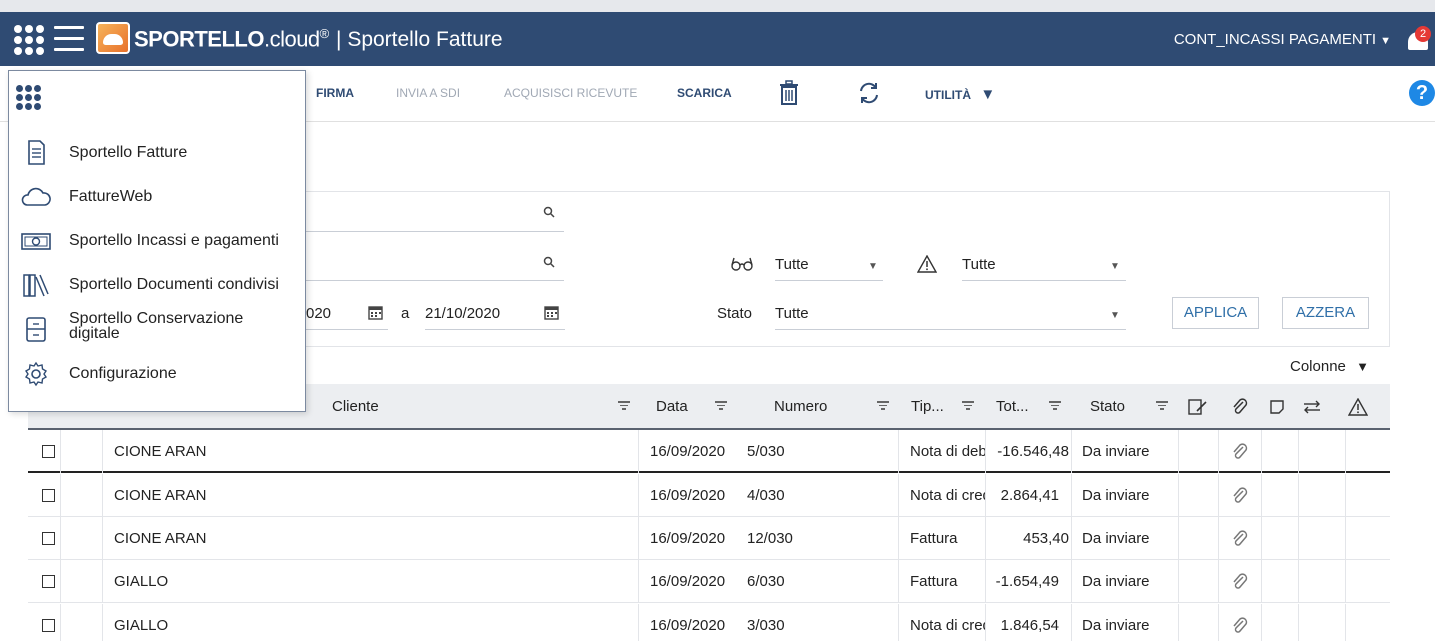  Describe the element at coordinates (979, 264) in the screenshot. I see `warning-filter-value: Tutte` at that location.